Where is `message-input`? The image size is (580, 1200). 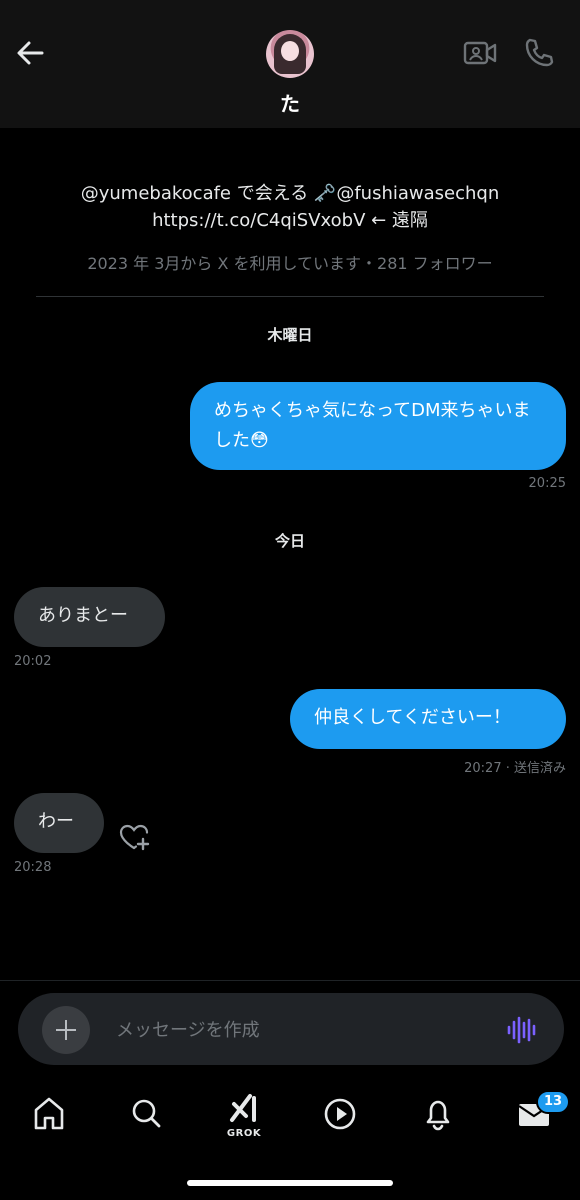
message-input is located at coordinates (301, 1030).